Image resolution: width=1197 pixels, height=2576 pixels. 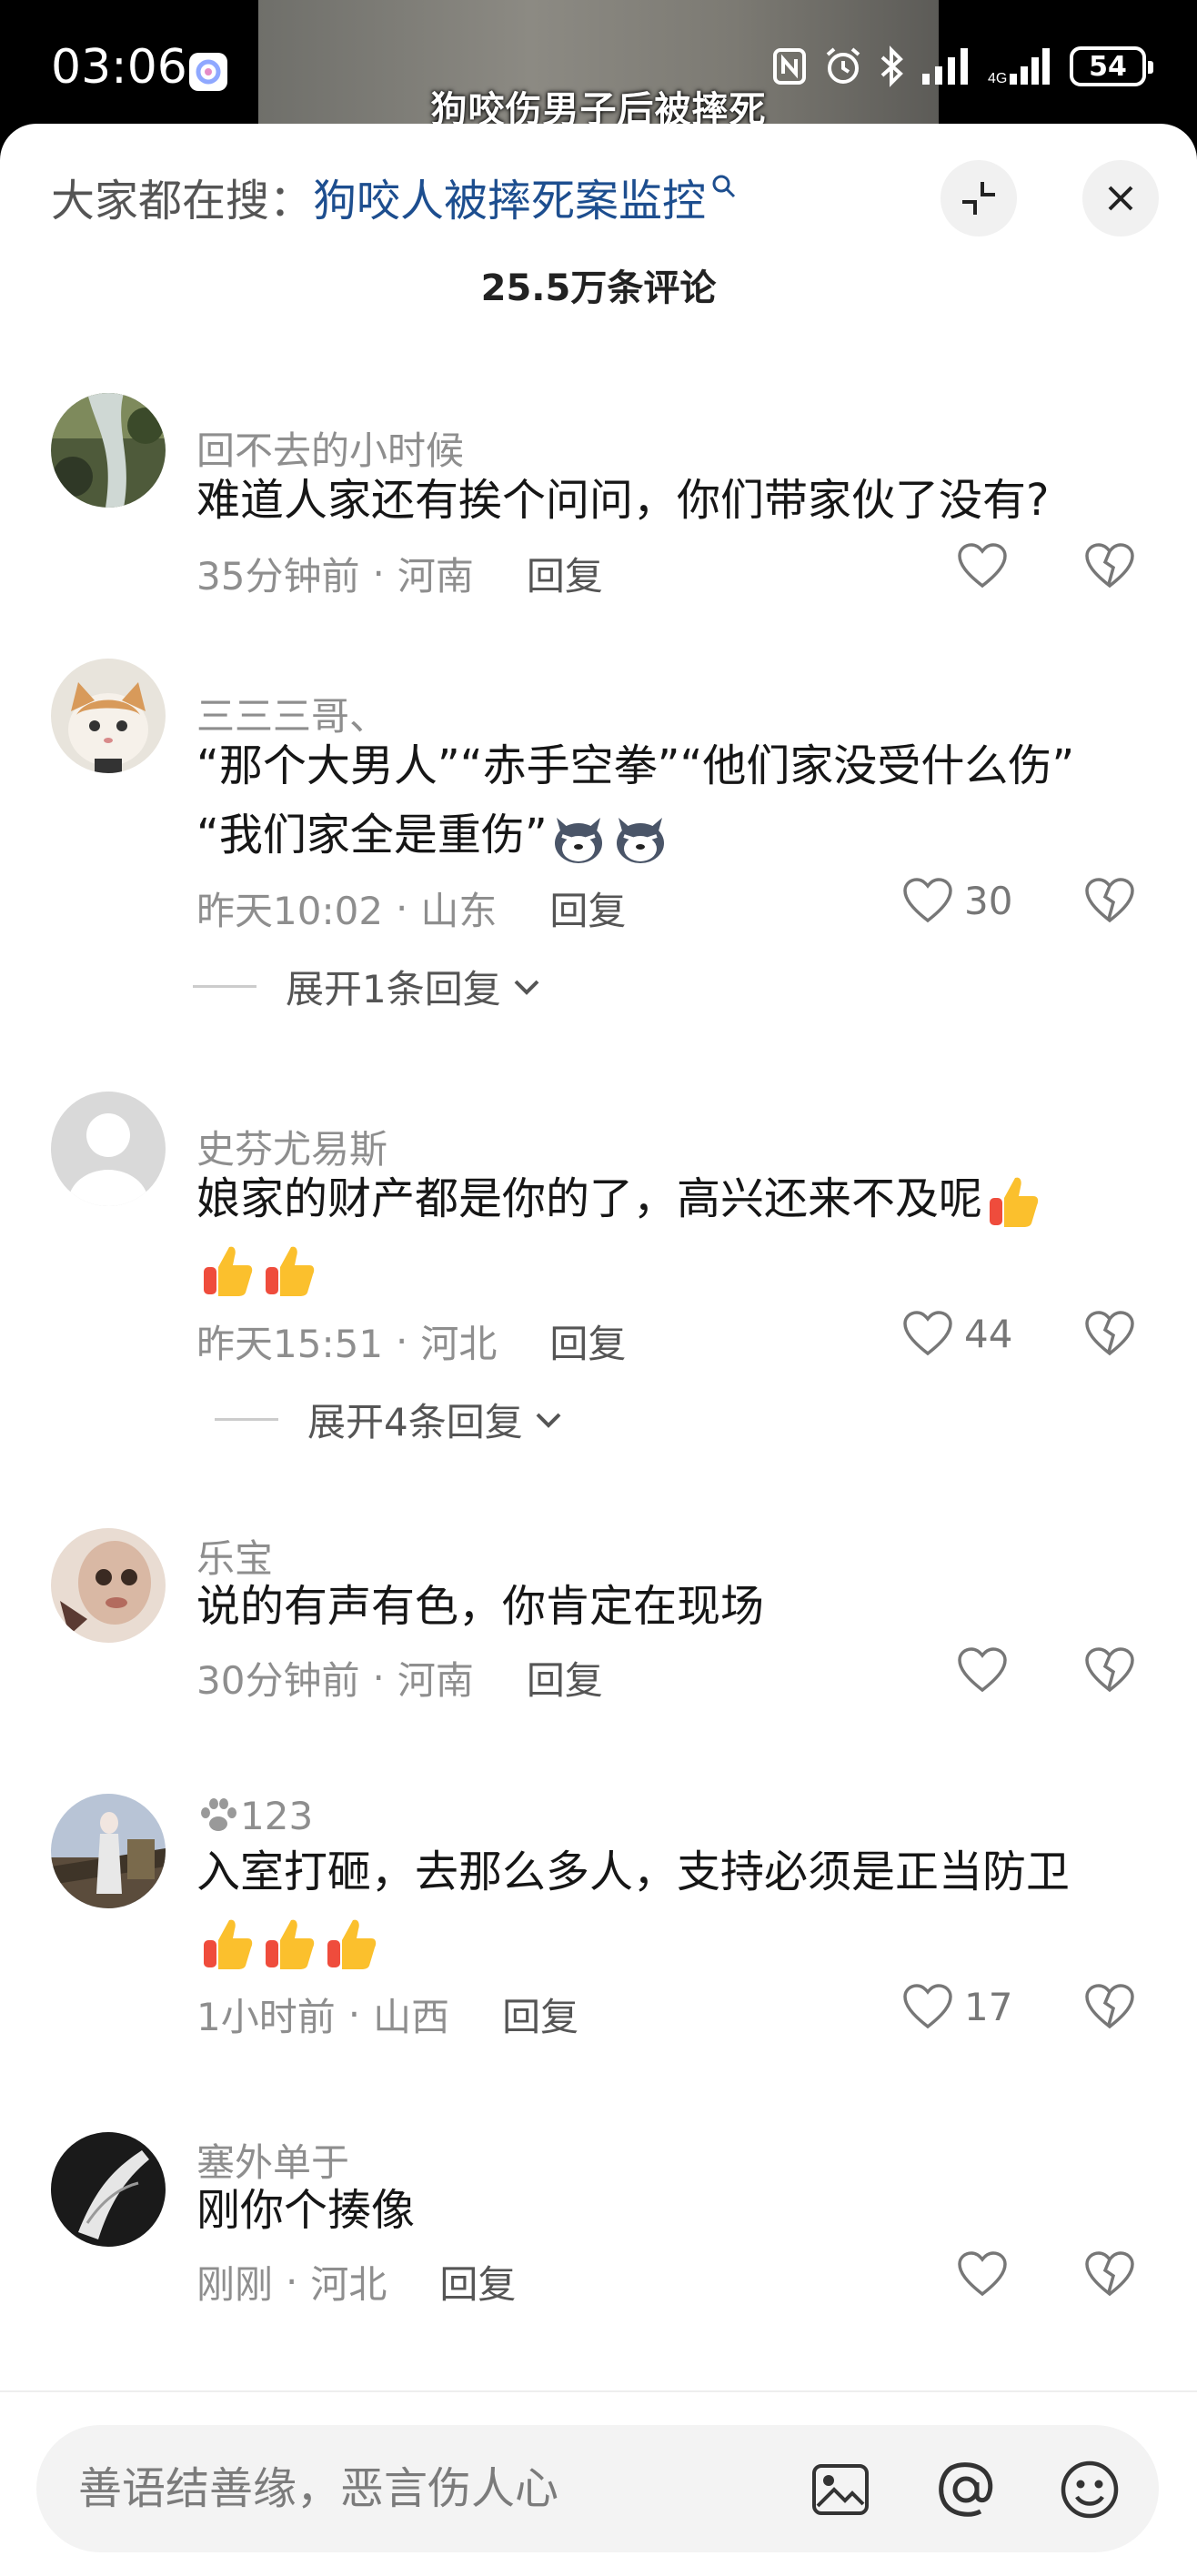 I want to click on comment-meta: 1小时前 · 山西 回复, so click(x=387, y=2014).